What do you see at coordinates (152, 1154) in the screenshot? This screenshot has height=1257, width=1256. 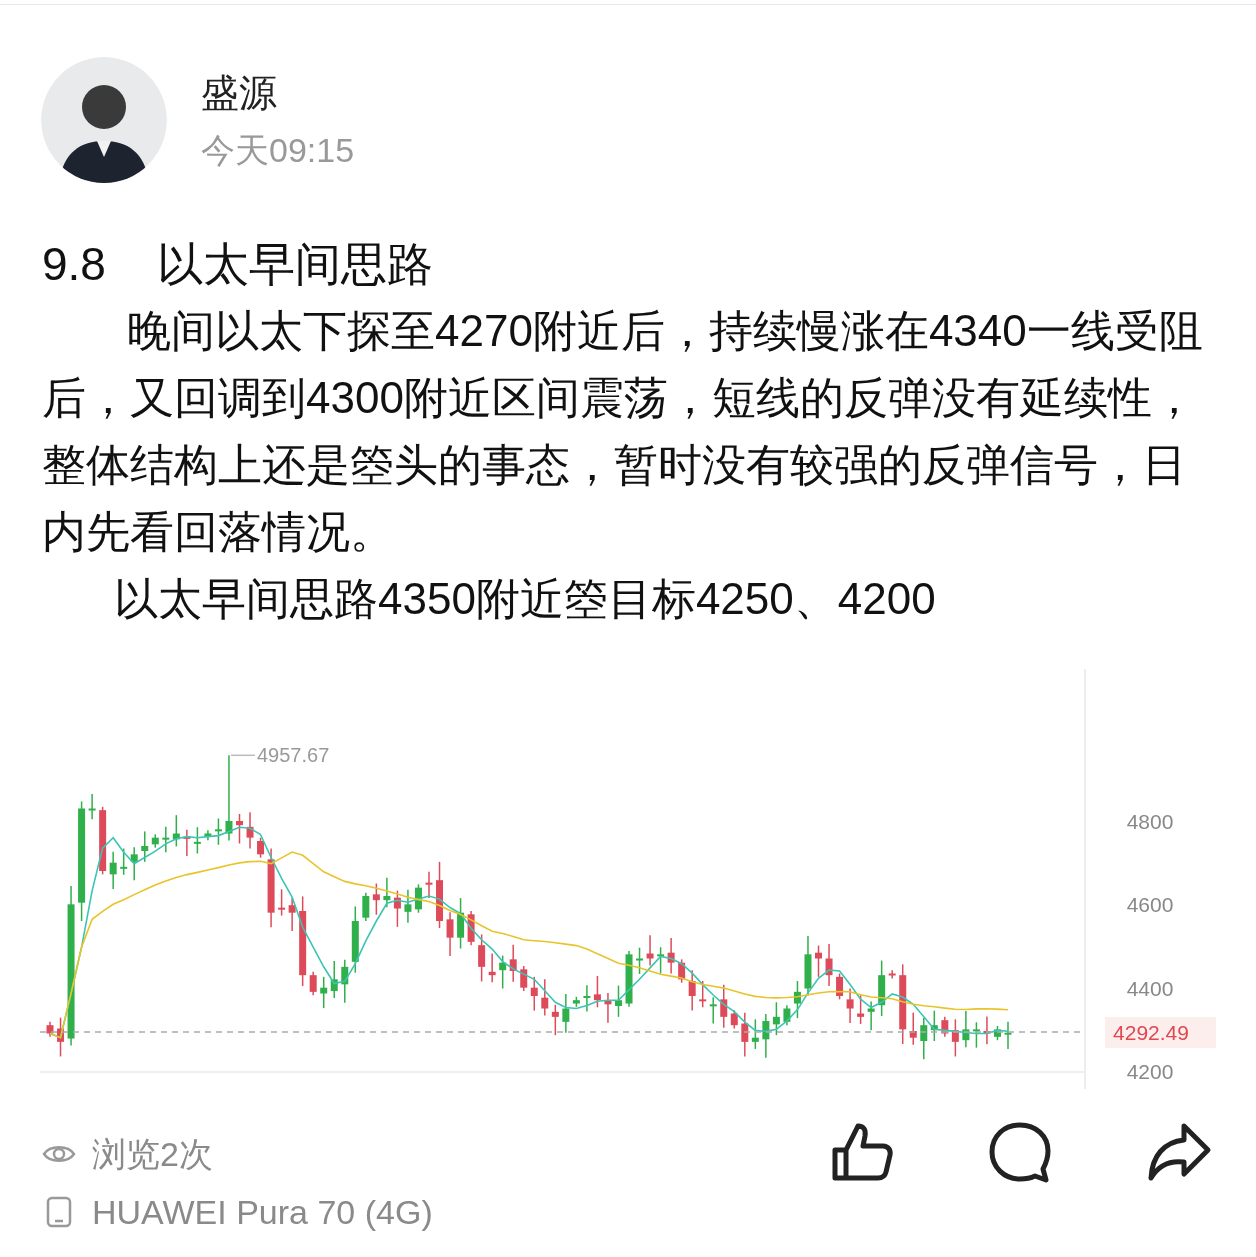 I see `view-count: 浏览2次` at bounding box center [152, 1154].